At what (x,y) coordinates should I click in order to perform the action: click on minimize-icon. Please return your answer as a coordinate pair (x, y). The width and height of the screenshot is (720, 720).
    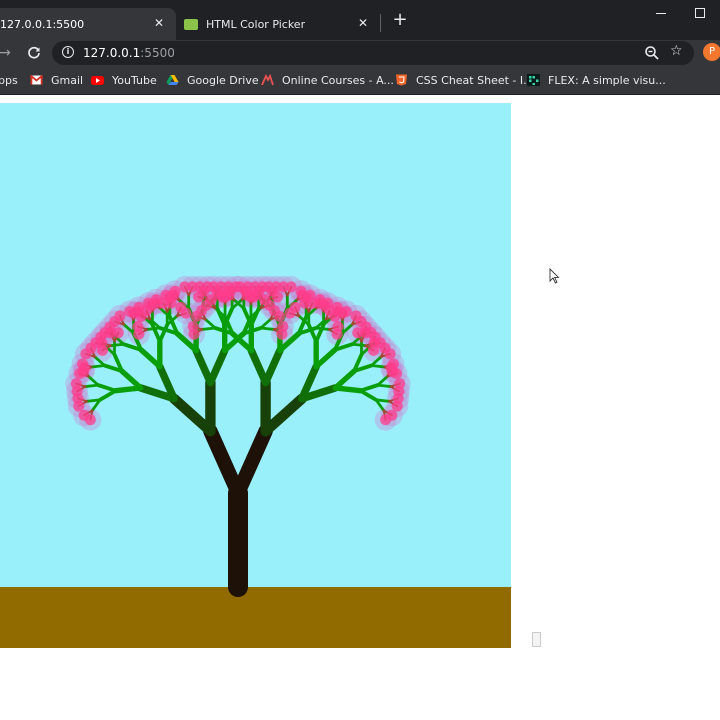
    Looking at the image, I should click on (662, 13).